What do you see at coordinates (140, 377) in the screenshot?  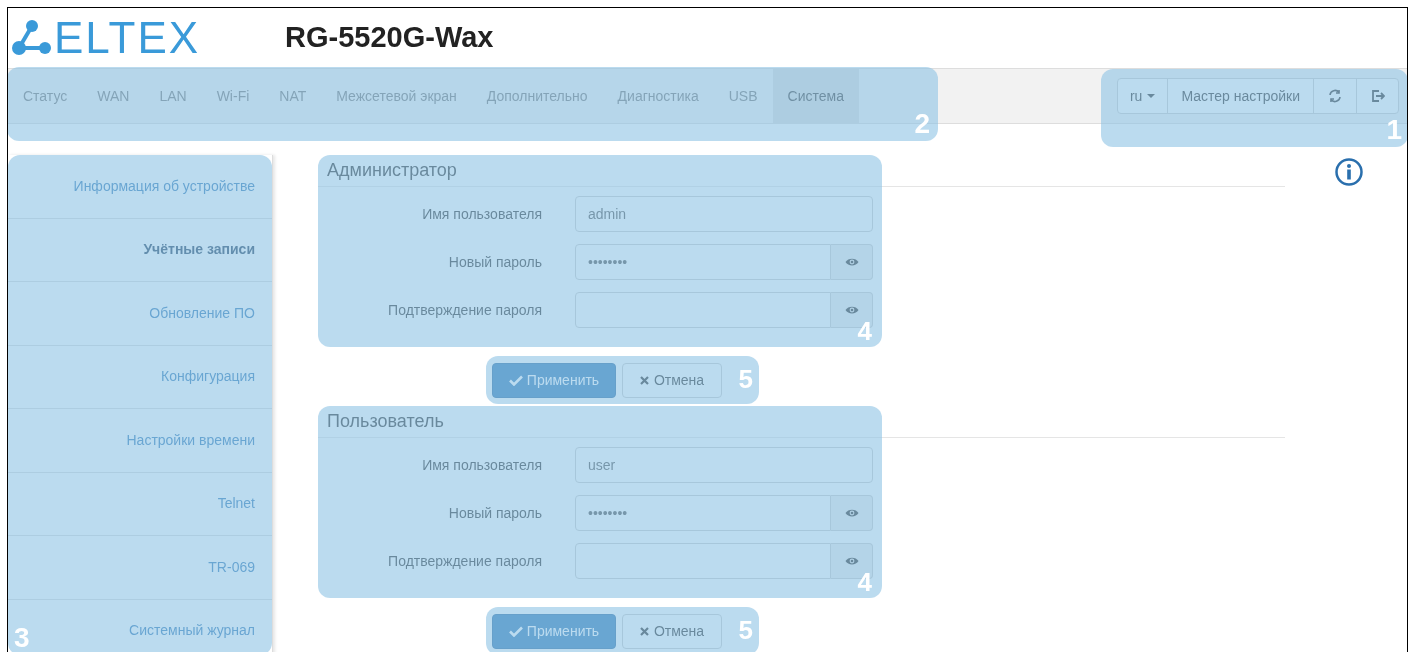 I see `sidebar-item: Конфигурация` at bounding box center [140, 377].